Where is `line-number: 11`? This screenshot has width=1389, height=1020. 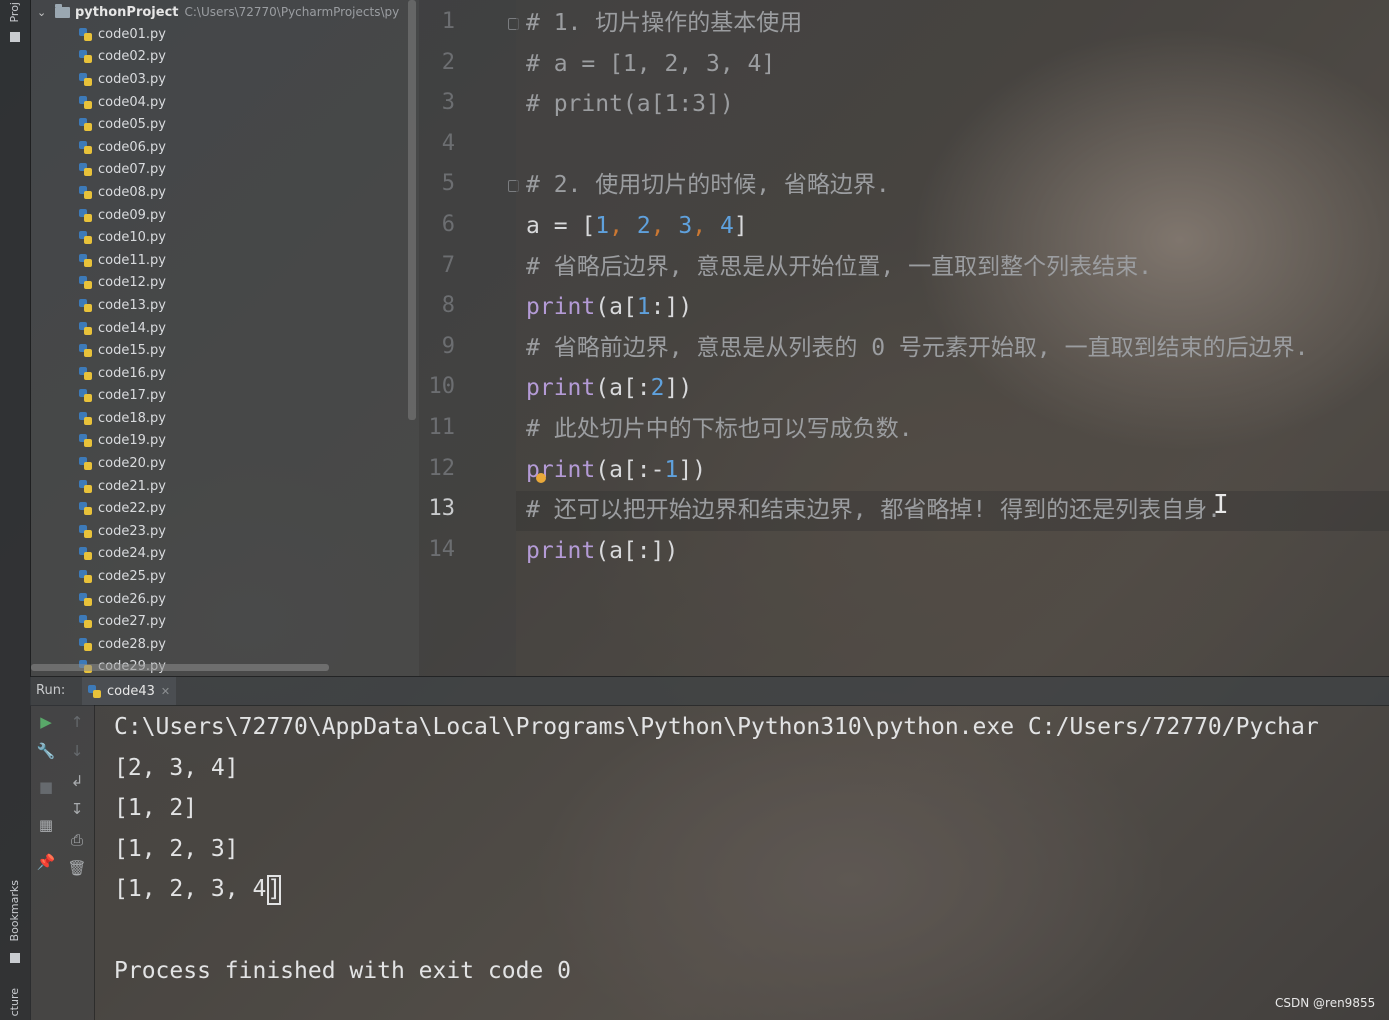 line-number: 11 is located at coordinates (442, 427).